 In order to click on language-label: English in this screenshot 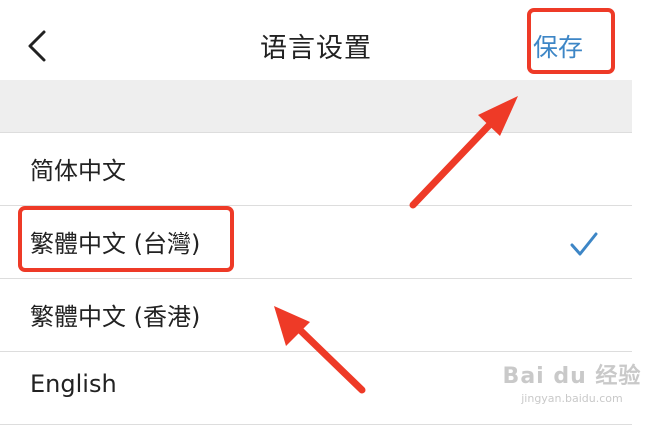, I will do `click(73, 384)`.